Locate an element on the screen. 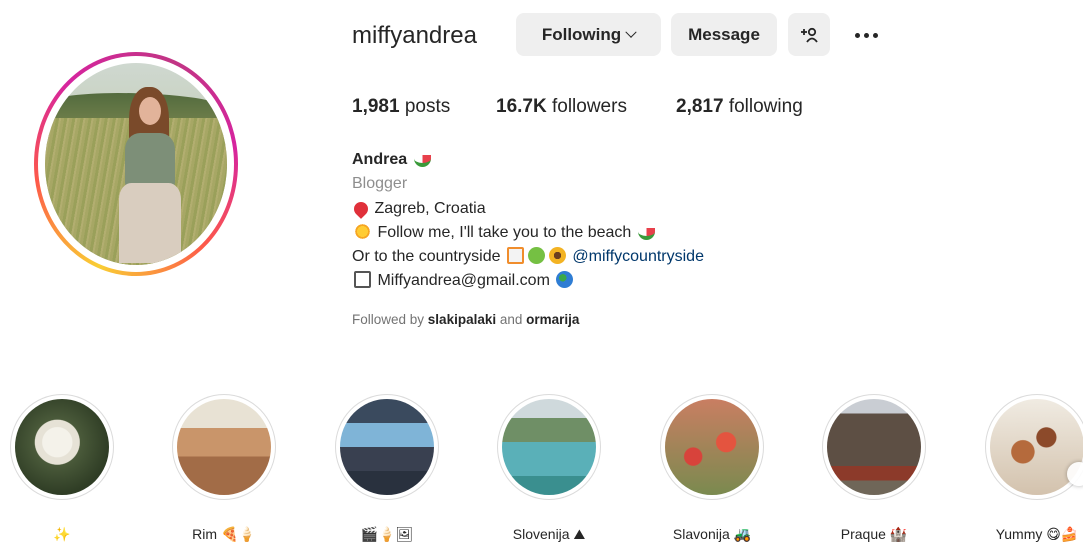  highlight-label: Slovenija ⛰ is located at coordinates (549, 534).